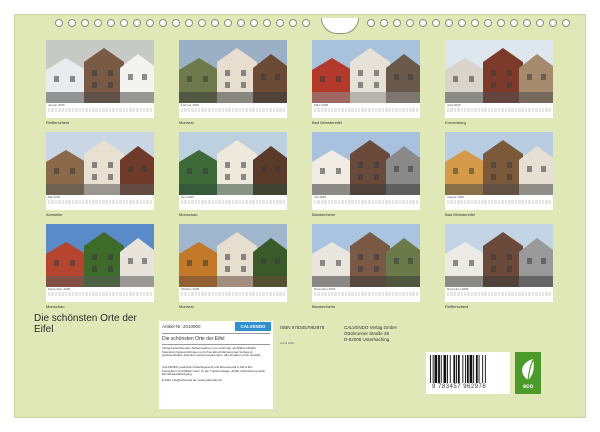  What do you see at coordinates (216, 333) in the screenshot?
I see `divider` at bounding box center [216, 333].